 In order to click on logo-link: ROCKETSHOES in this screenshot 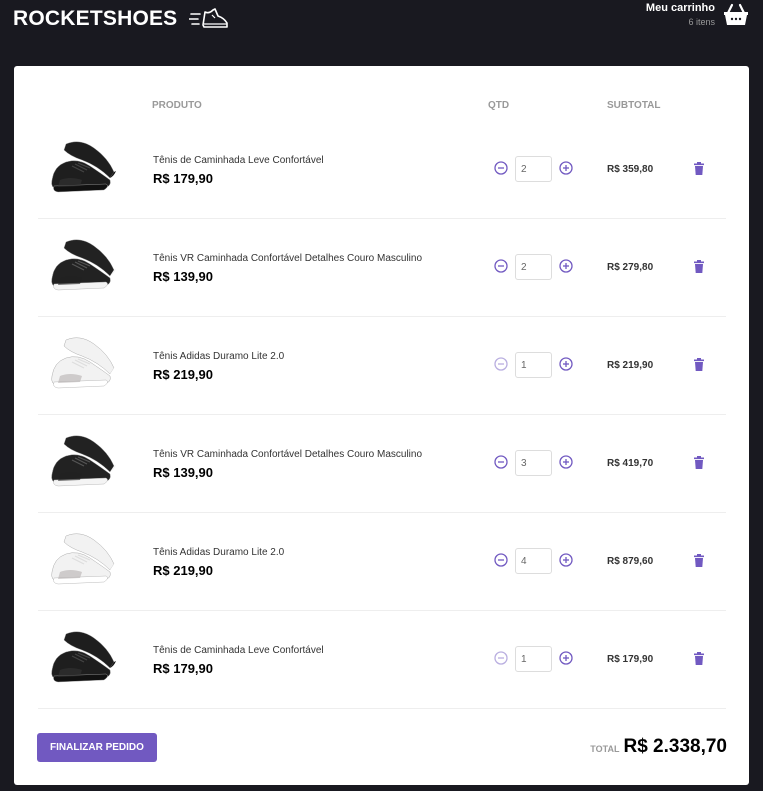, I will do `click(121, 19)`.